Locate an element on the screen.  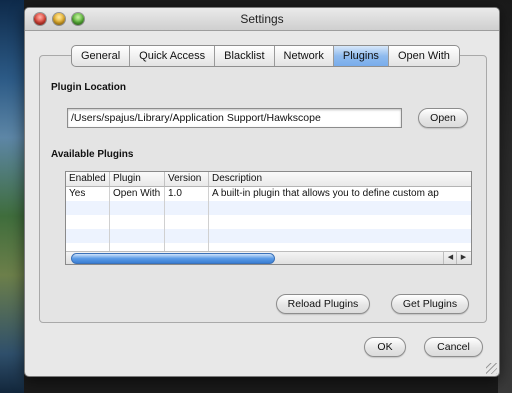
desktop-background-right is located at coordinates (505, 196).